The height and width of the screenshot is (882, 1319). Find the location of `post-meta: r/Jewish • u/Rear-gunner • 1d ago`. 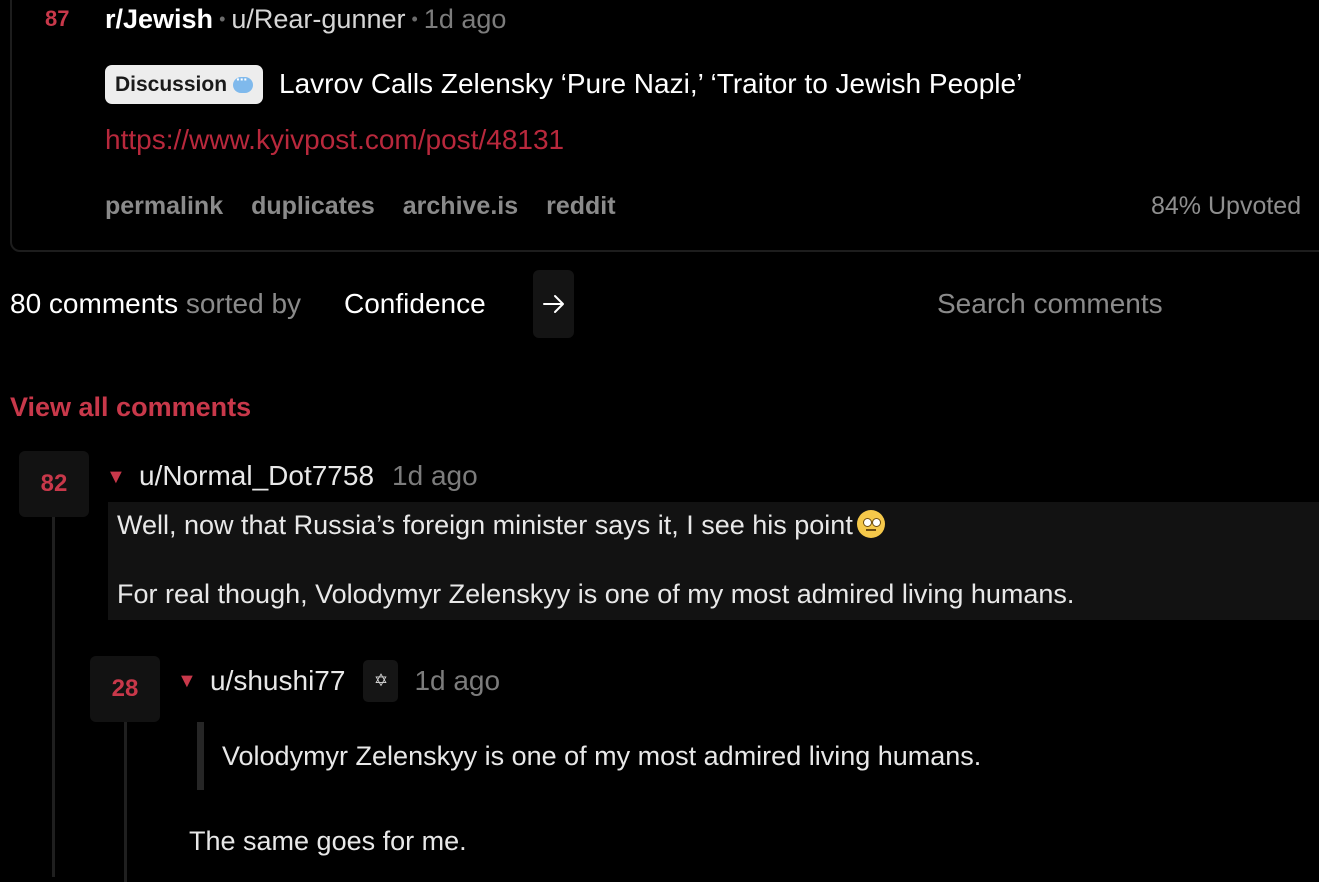

post-meta: r/Jewish • u/Rear-gunner • 1d ago is located at coordinates (305, 19).